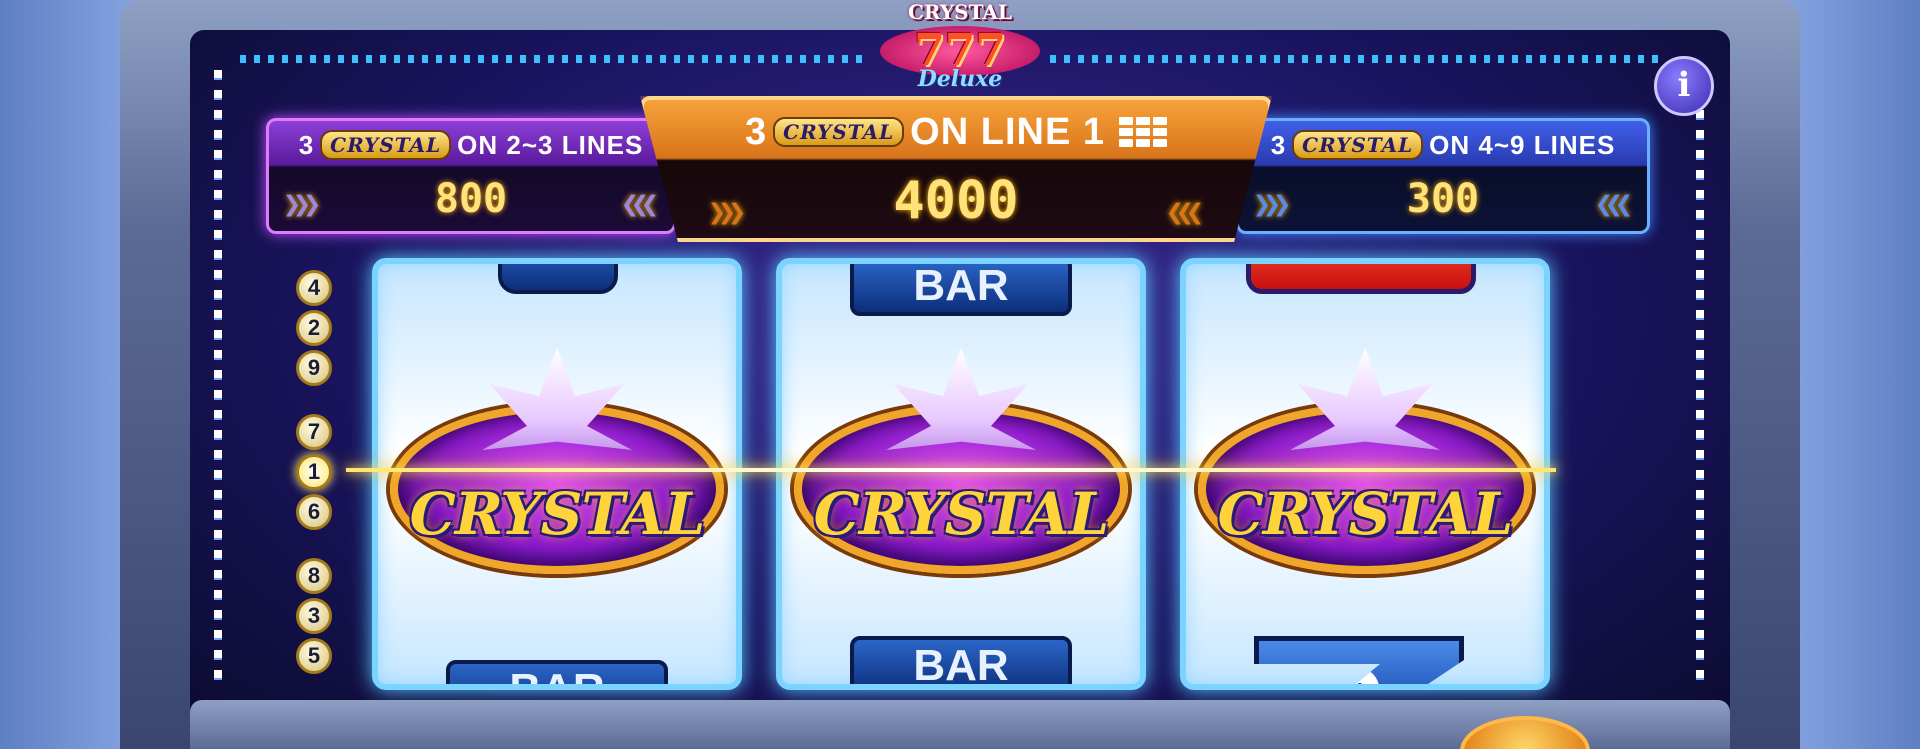 This screenshot has width=1920, height=749. I want to click on blue-bar-symbol, so click(558, 279).